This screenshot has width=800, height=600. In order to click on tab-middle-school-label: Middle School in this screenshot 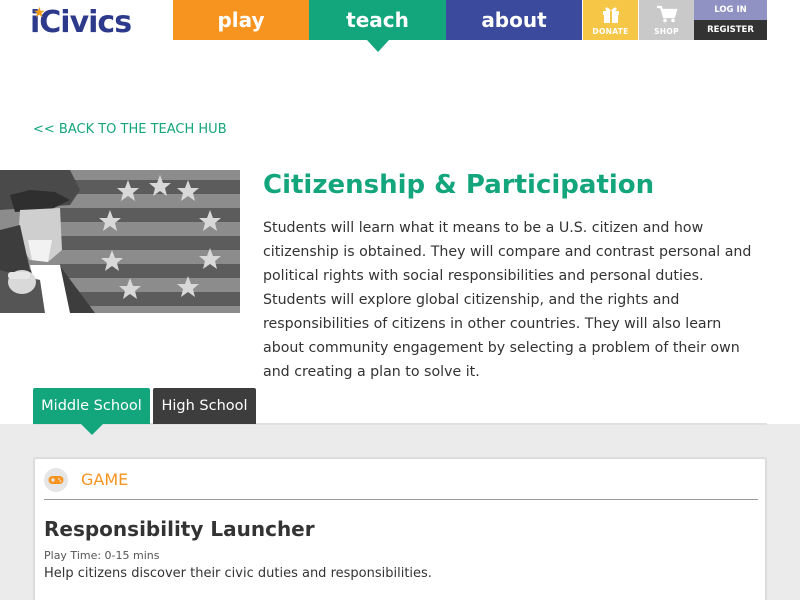, I will do `click(91, 406)`.